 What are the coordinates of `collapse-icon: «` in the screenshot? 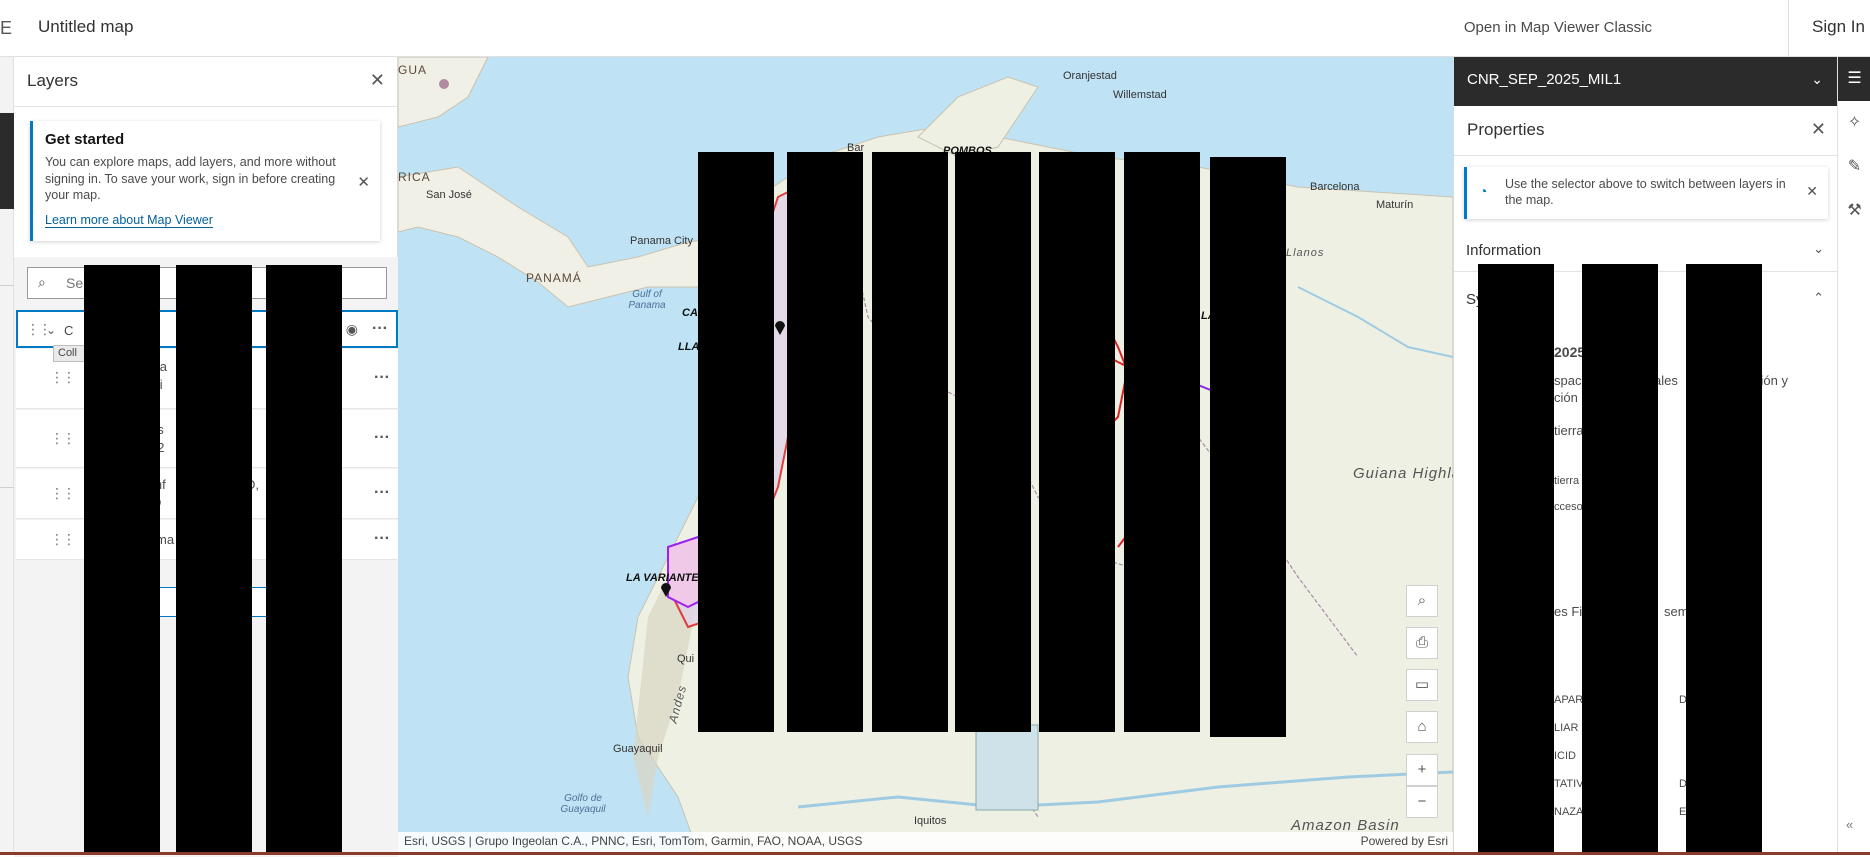 It's located at (1849, 824).